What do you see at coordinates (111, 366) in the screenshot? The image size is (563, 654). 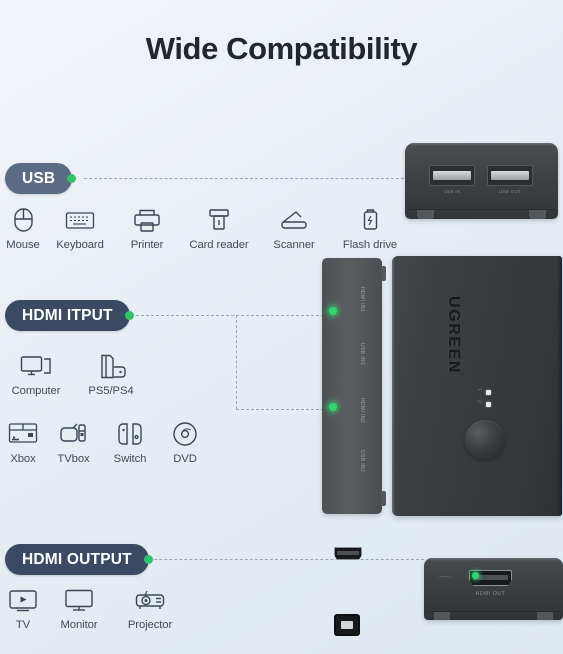 I see `playstation-icon` at bounding box center [111, 366].